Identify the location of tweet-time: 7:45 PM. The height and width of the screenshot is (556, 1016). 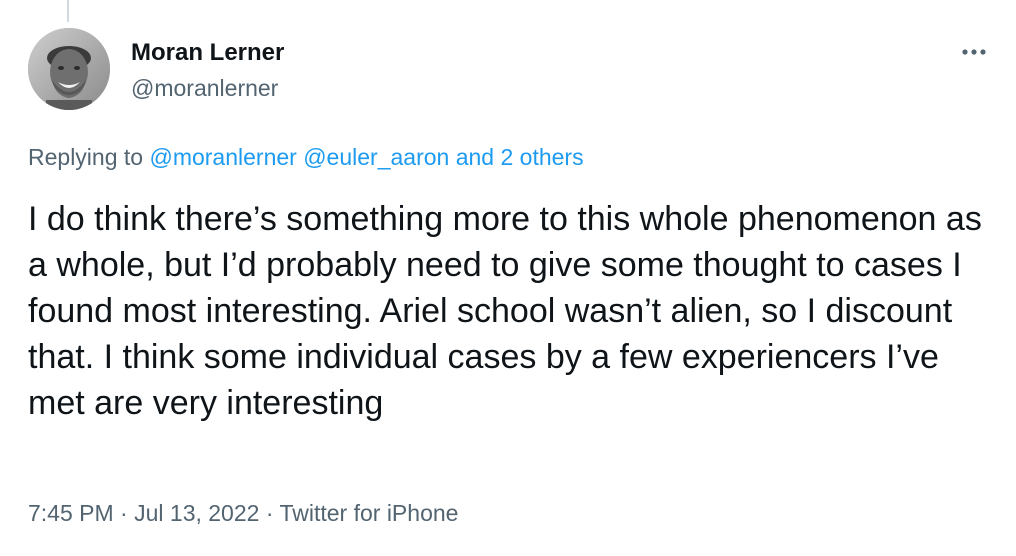
(71, 513).